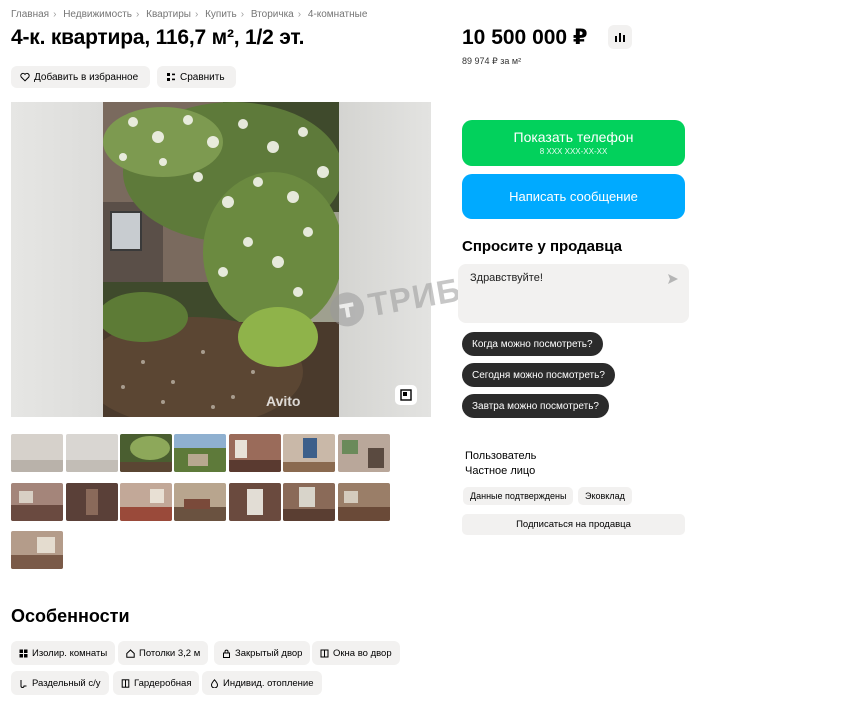 This screenshot has width=848, height=708. Describe the element at coordinates (501, 456) in the screenshot. I see `seller-type: Пользователь` at that location.